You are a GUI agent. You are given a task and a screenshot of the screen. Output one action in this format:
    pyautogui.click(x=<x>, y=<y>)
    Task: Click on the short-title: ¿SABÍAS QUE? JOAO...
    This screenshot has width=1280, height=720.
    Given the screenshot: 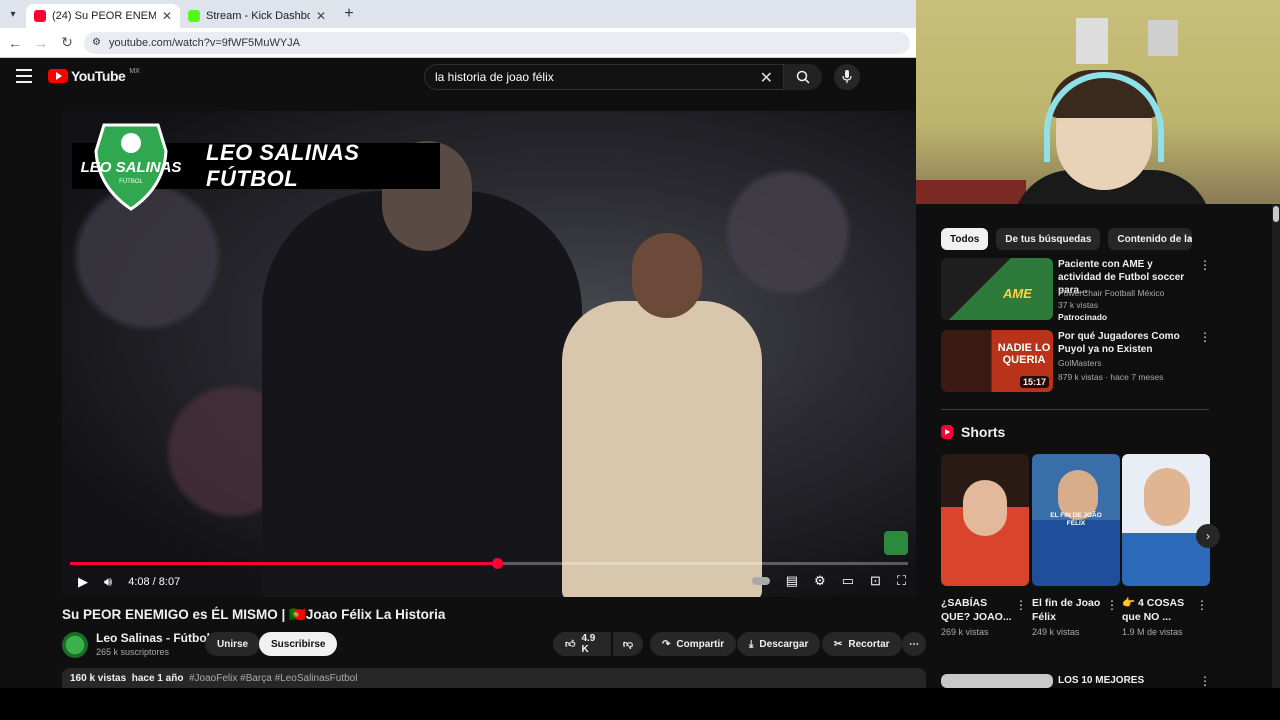 What is the action you would take?
    pyautogui.click(x=976, y=610)
    